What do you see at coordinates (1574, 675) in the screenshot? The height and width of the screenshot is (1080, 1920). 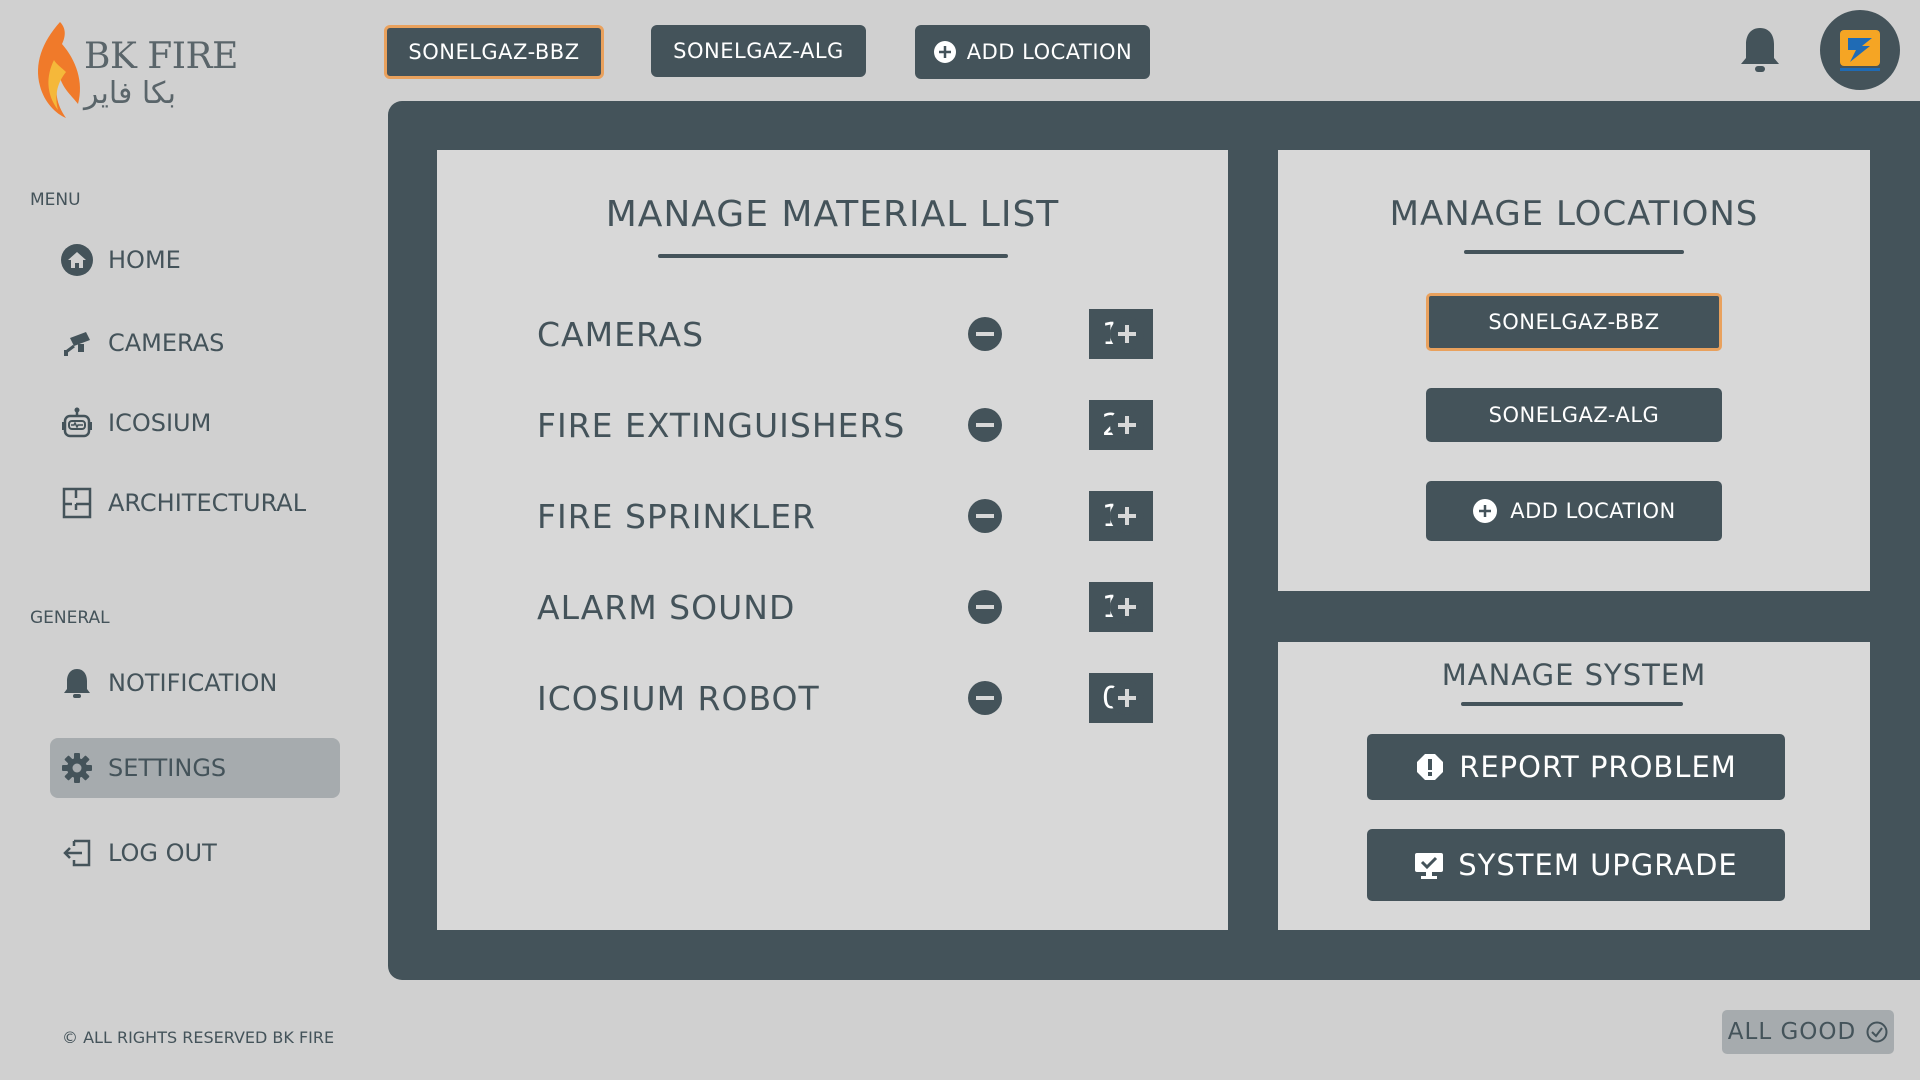 I see `system-title: MANAGE SYSTEM` at bounding box center [1574, 675].